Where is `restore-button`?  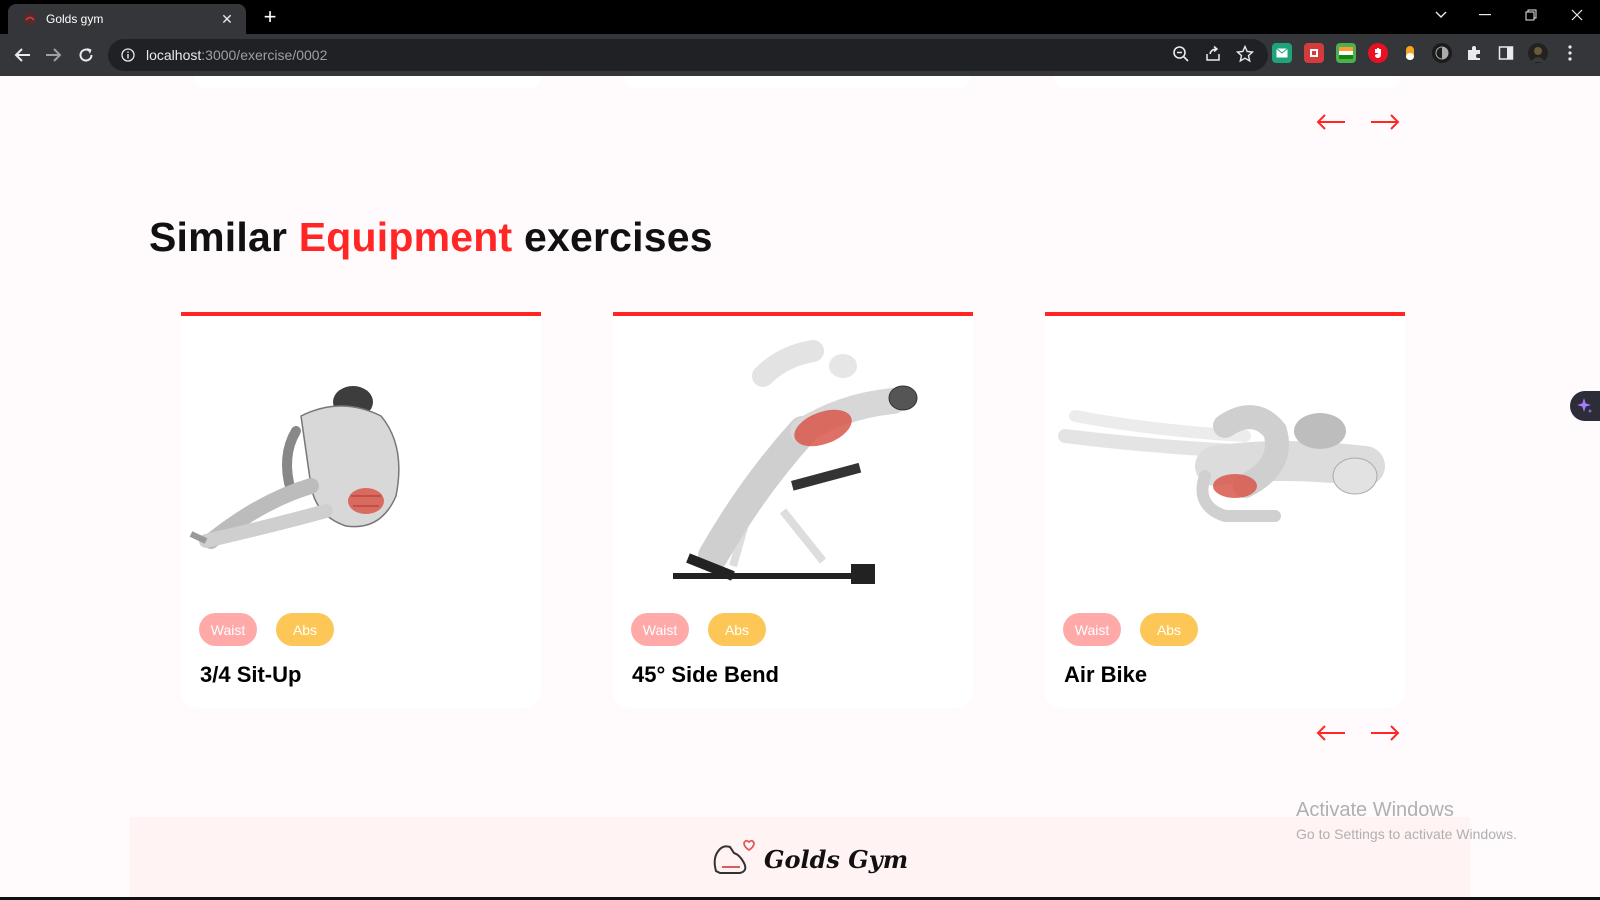 restore-button is located at coordinates (1531, 15).